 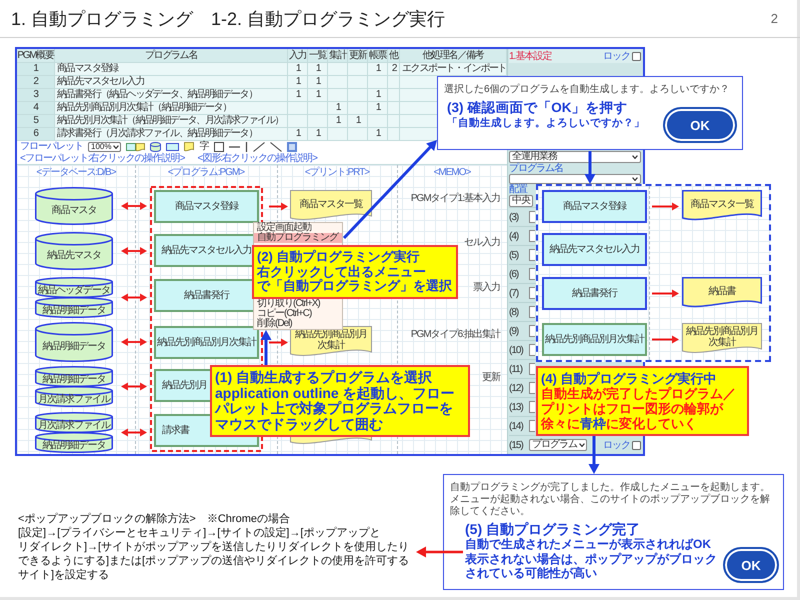 What do you see at coordinates (156, 147) in the screenshot?
I see `cylinder-icon` at bounding box center [156, 147].